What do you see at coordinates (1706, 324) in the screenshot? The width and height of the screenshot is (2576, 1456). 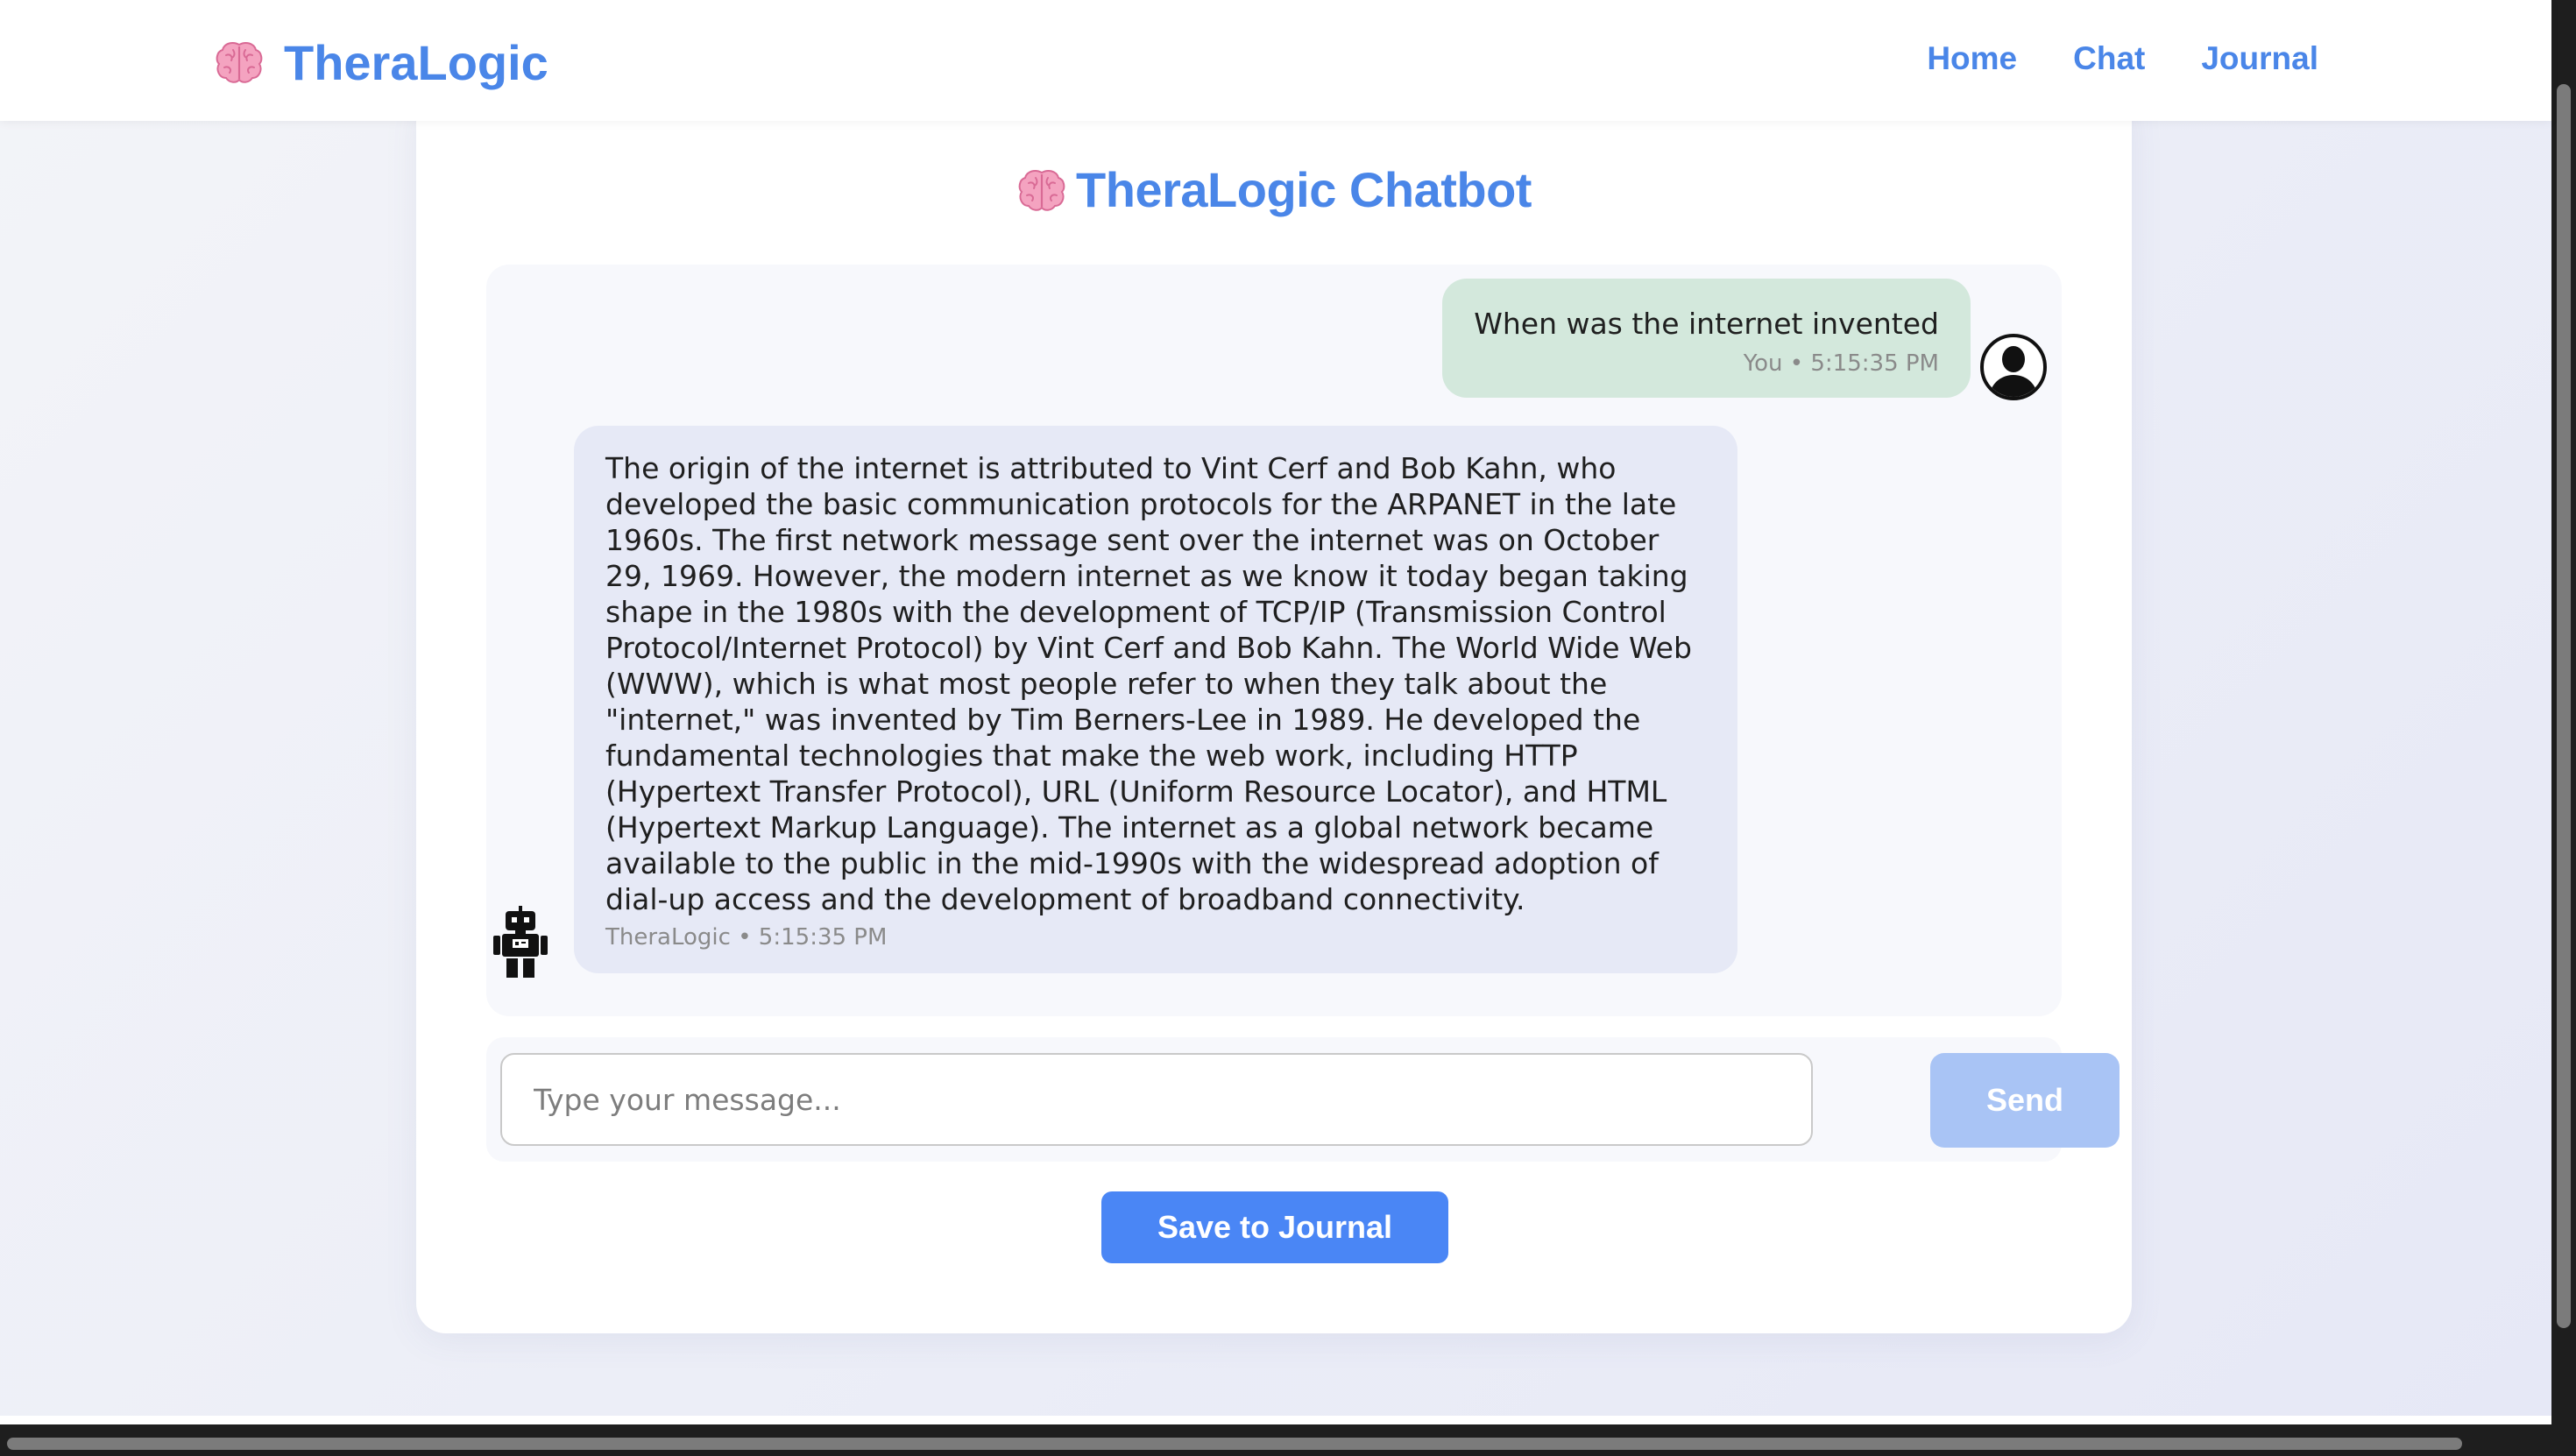 I see `user-message-text: When was the internet invented` at bounding box center [1706, 324].